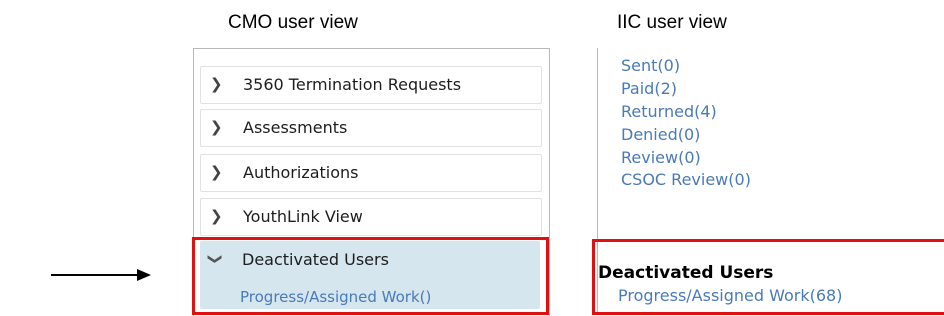  I want to click on menu-item-label: 3560 Termination Requests, so click(352, 84).